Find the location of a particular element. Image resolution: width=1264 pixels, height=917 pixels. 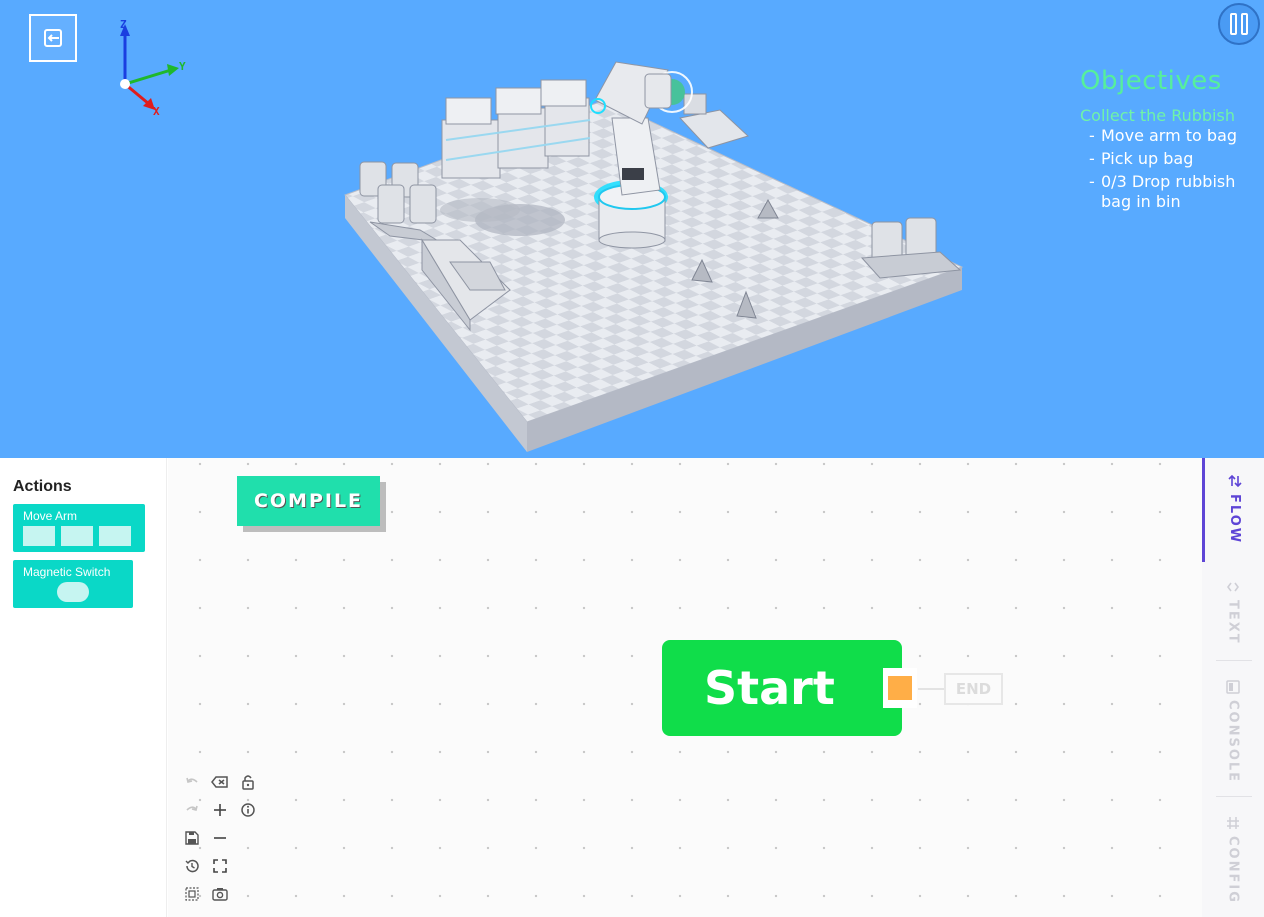

objective-step: - 0/3 Drop rubbish bag in bin is located at coordinates (1170, 192).